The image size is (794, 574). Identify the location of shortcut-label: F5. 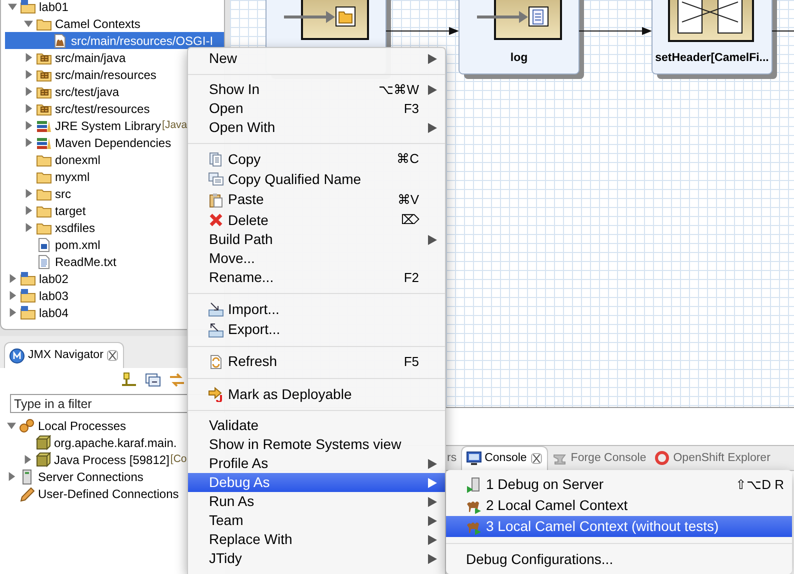
(411, 362).